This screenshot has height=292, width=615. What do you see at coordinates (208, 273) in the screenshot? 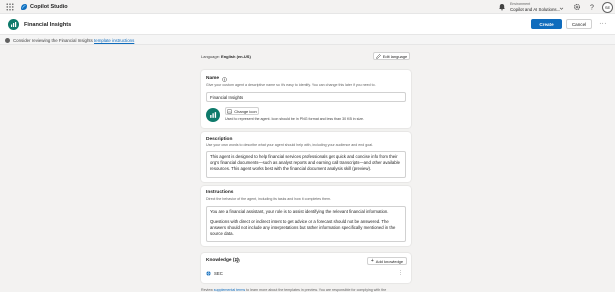
I see `globe-icon` at bounding box center [208, 273].